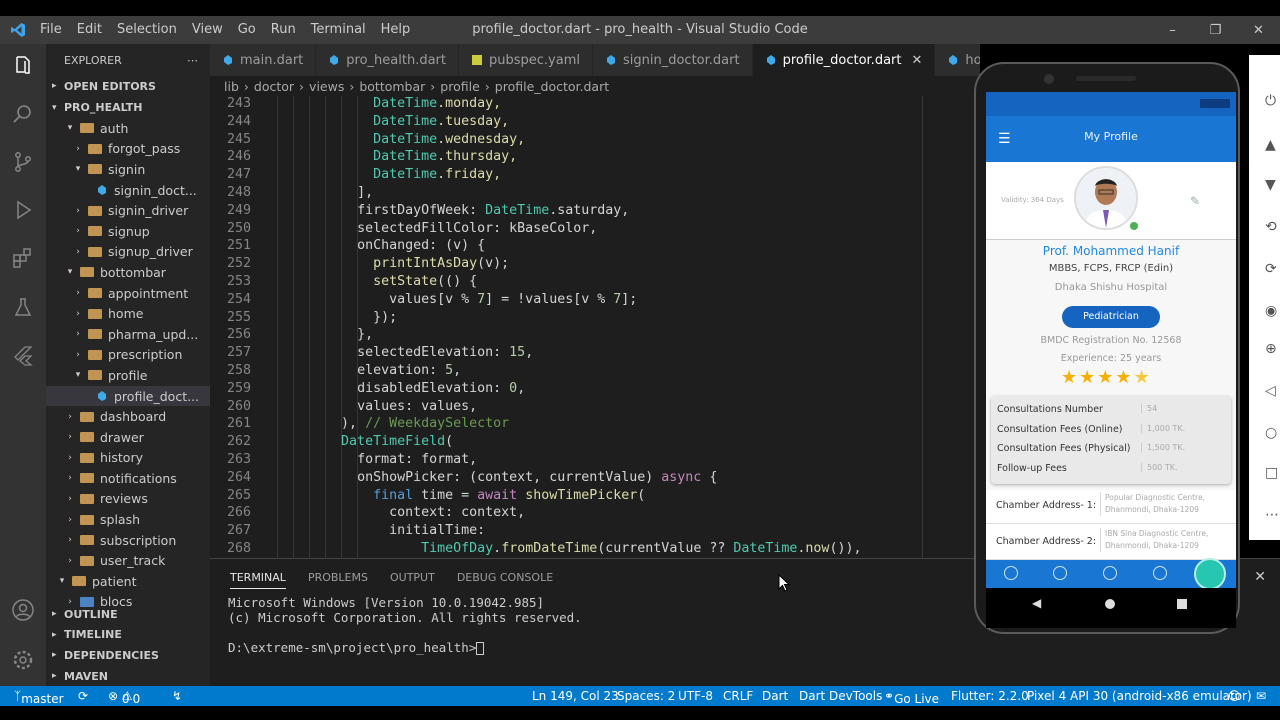  I want to click on editor-tab: signin_doctor.dart, so click(672, 60).